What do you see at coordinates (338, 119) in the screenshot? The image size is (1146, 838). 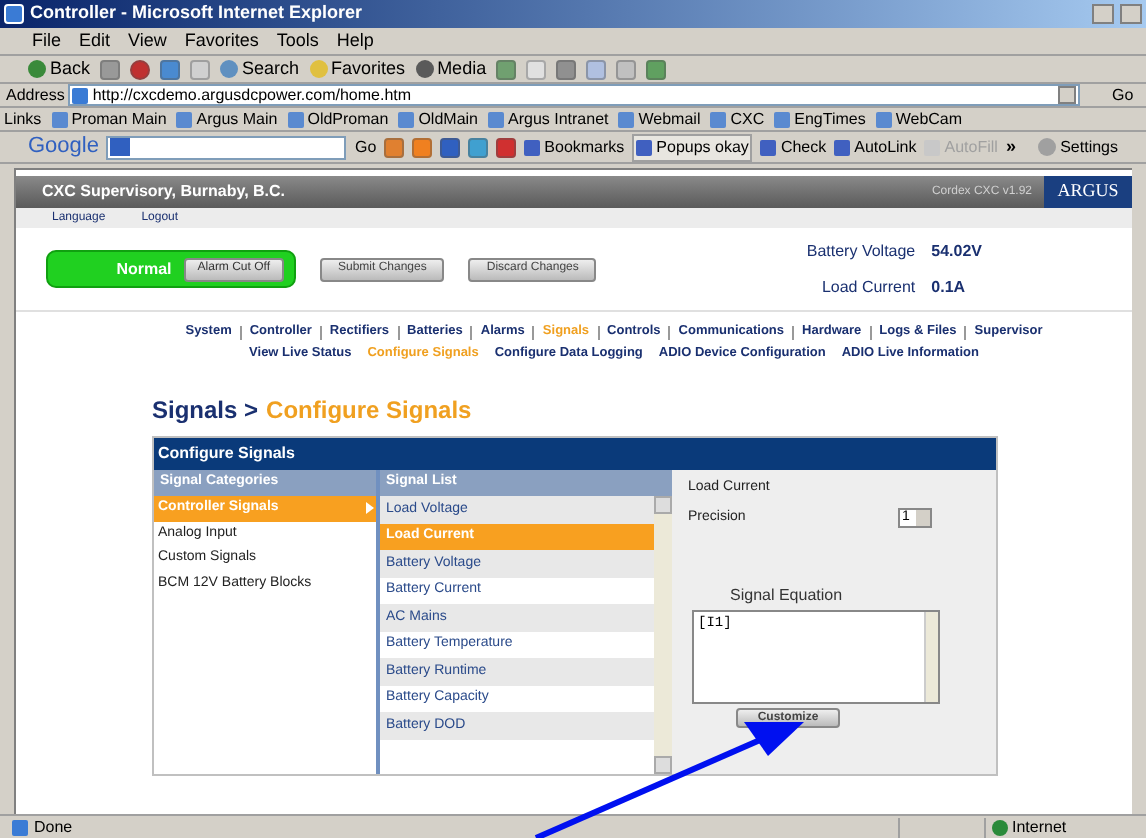 I see `link-button: OldProman` at bounding box center [338, 119].